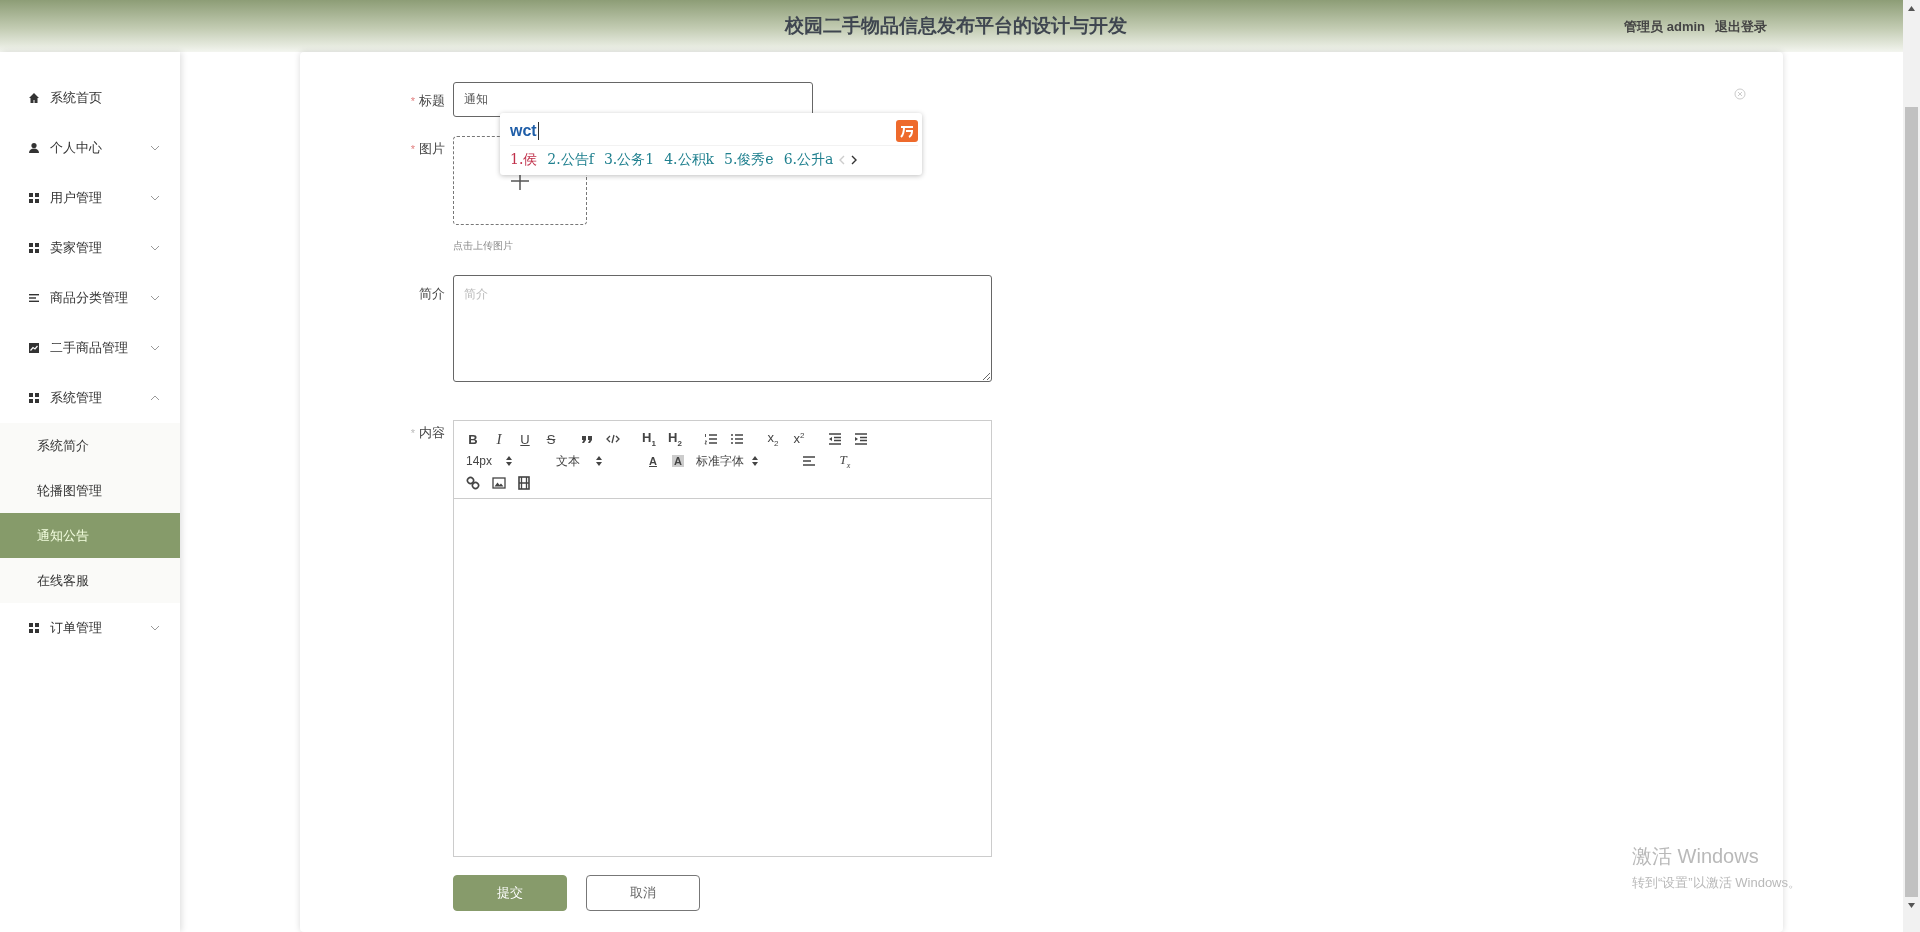  What do you see at coordinates (590, 461) in the screenshot?
I see `toolbar-select: 文本` at bounding box center [590, 461].